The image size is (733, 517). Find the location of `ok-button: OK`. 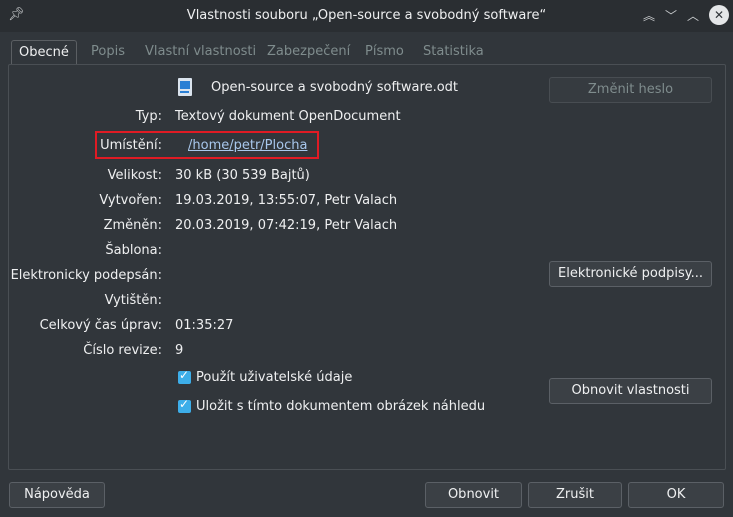

ok-button: OK is located at coordinates (676, 495).